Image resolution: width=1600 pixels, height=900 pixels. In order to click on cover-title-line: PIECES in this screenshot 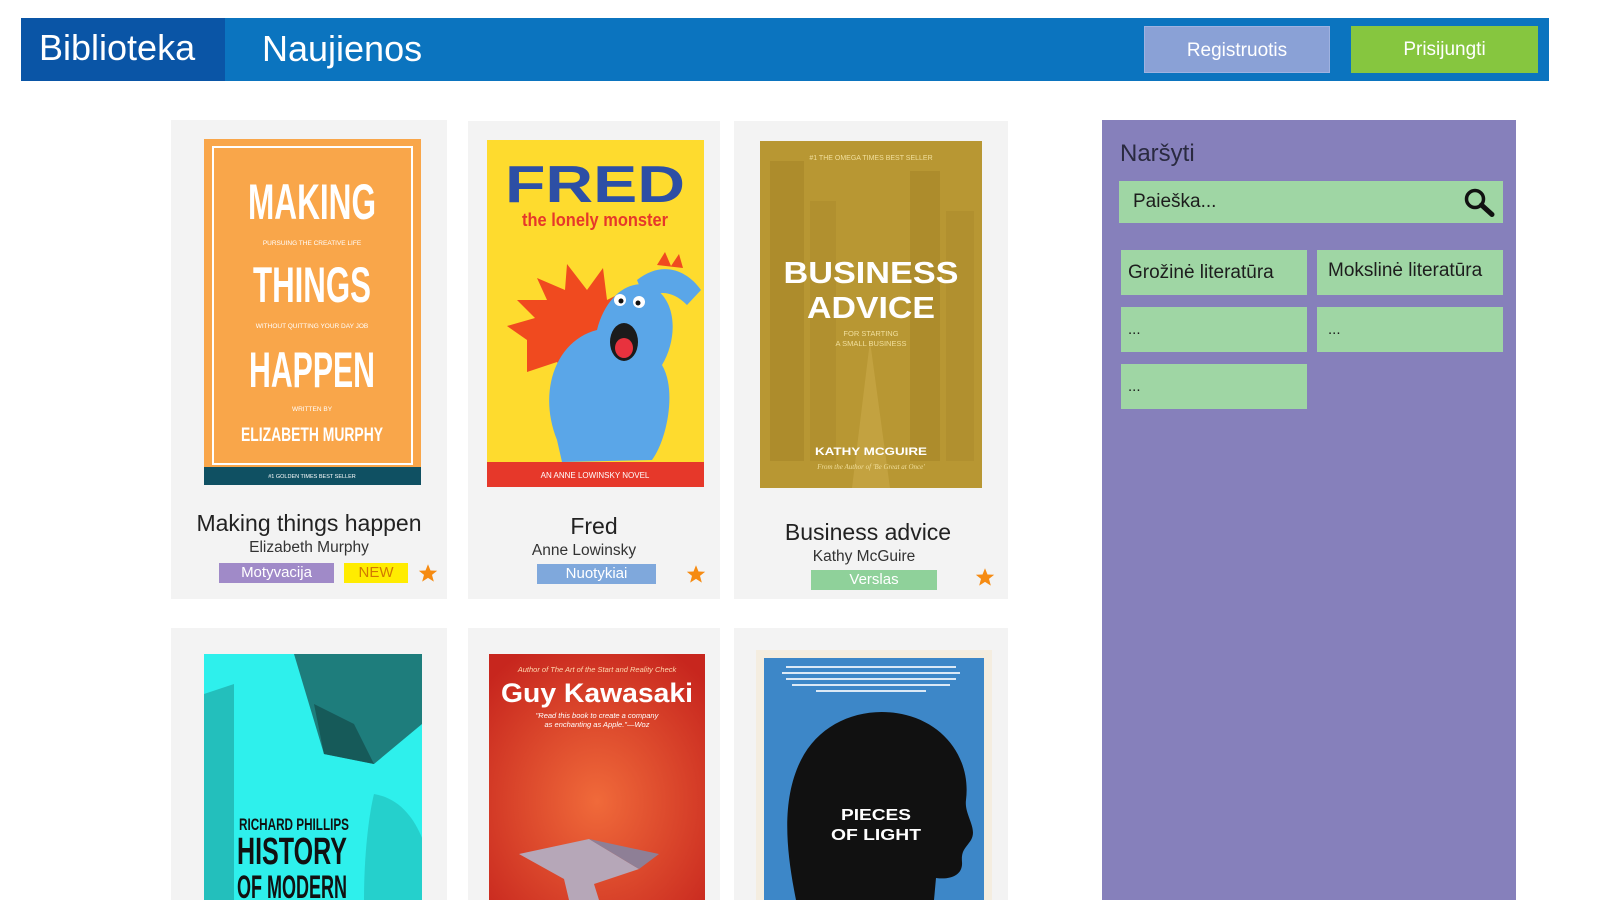, I will do `click(876, 815)`.